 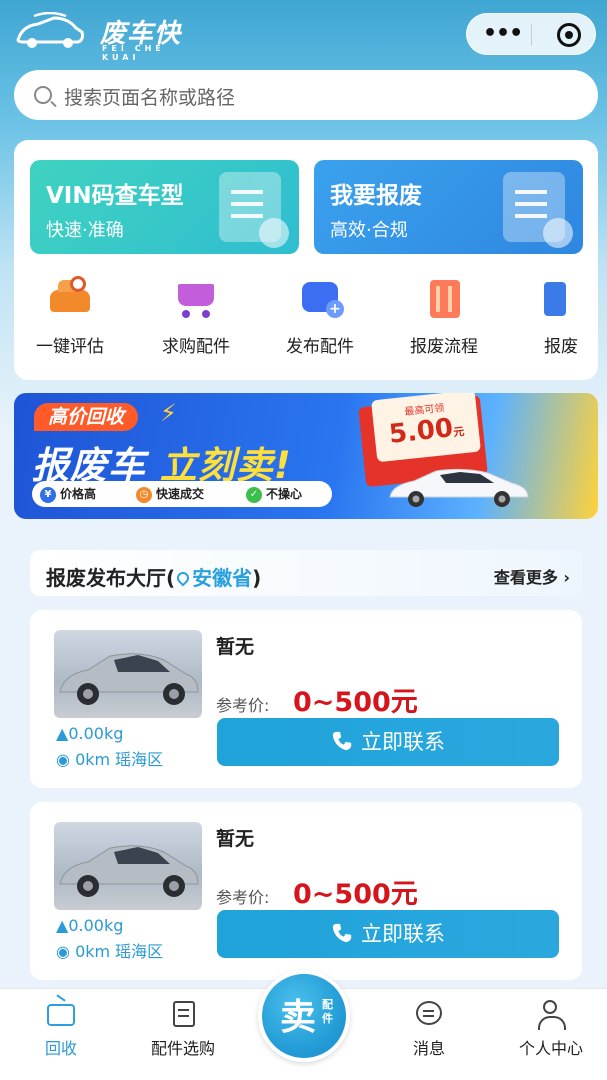 What do you see at coordinates (320, 298) in the screenshot?
I see `publish-bag-icon` at bounding box center [320, 298].